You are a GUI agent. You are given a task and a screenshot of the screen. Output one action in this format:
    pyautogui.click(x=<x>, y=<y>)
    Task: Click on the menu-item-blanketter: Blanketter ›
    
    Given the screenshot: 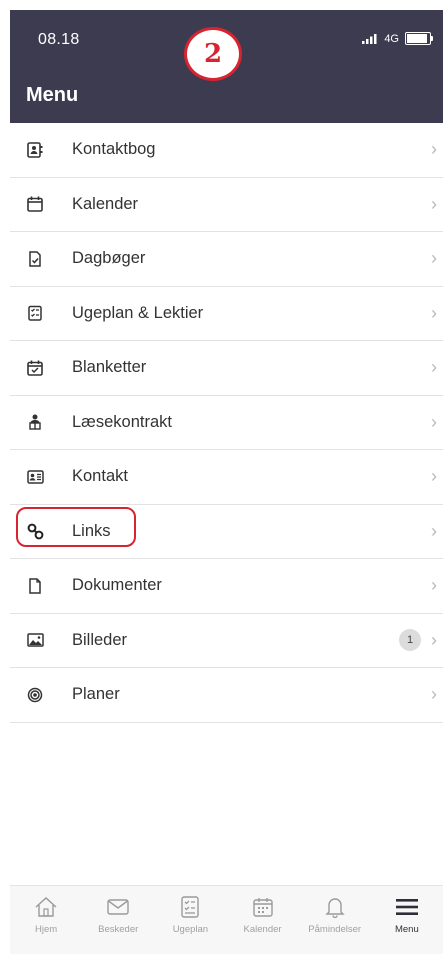 What is the action you would take?
    pyautogui.click(x=226, y=368)
    